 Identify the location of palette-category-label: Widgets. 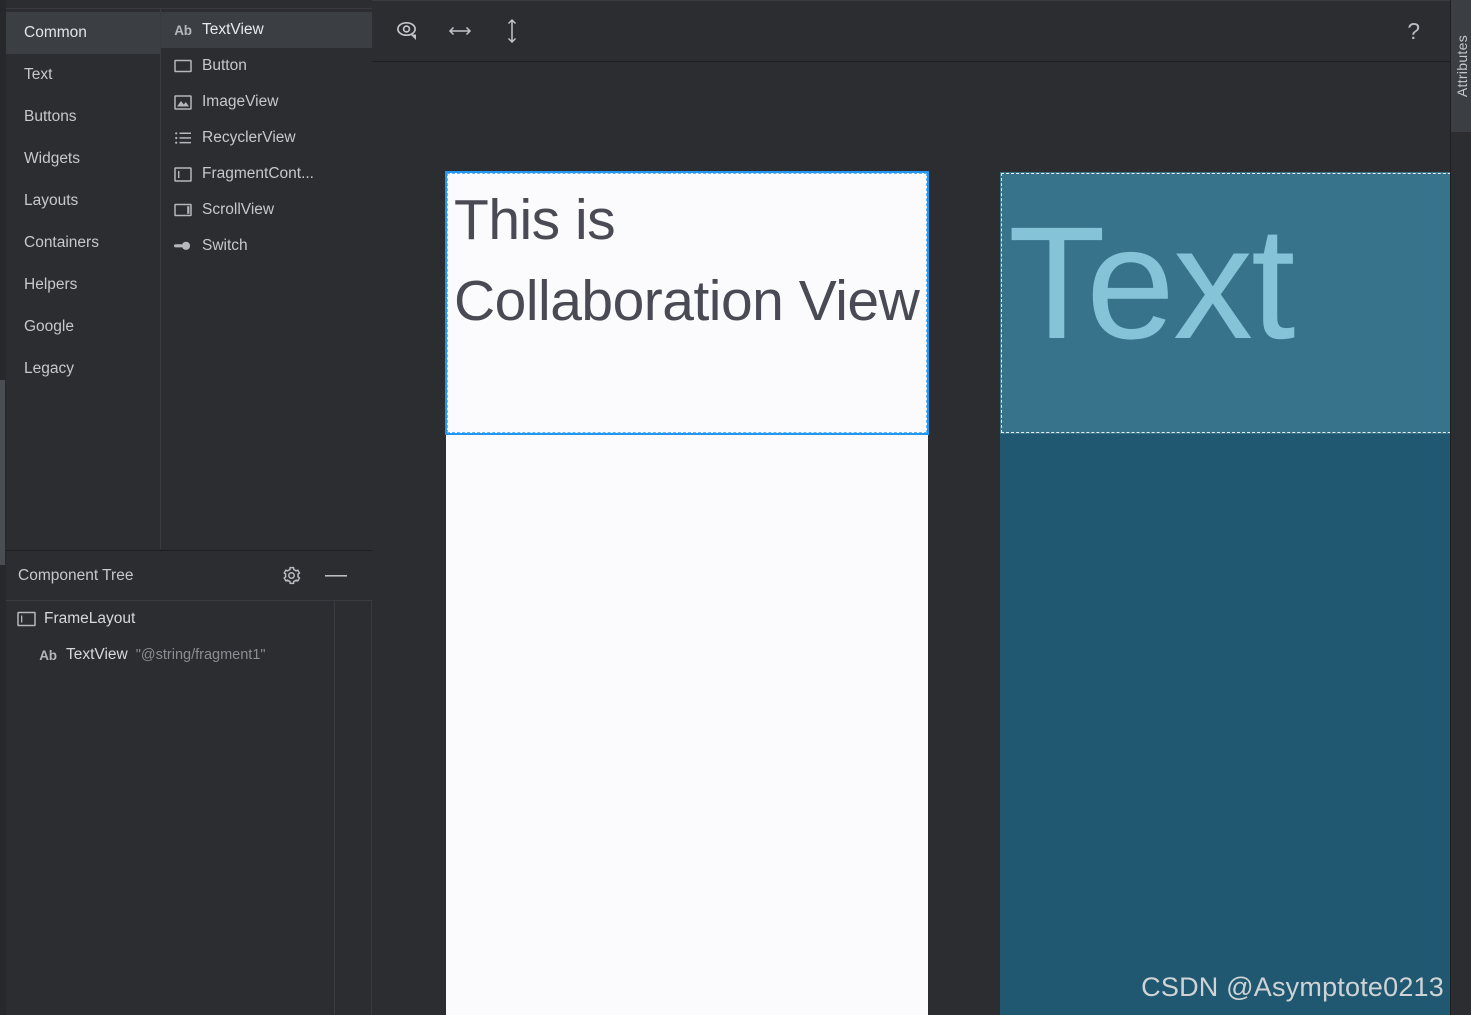
(52, 158).